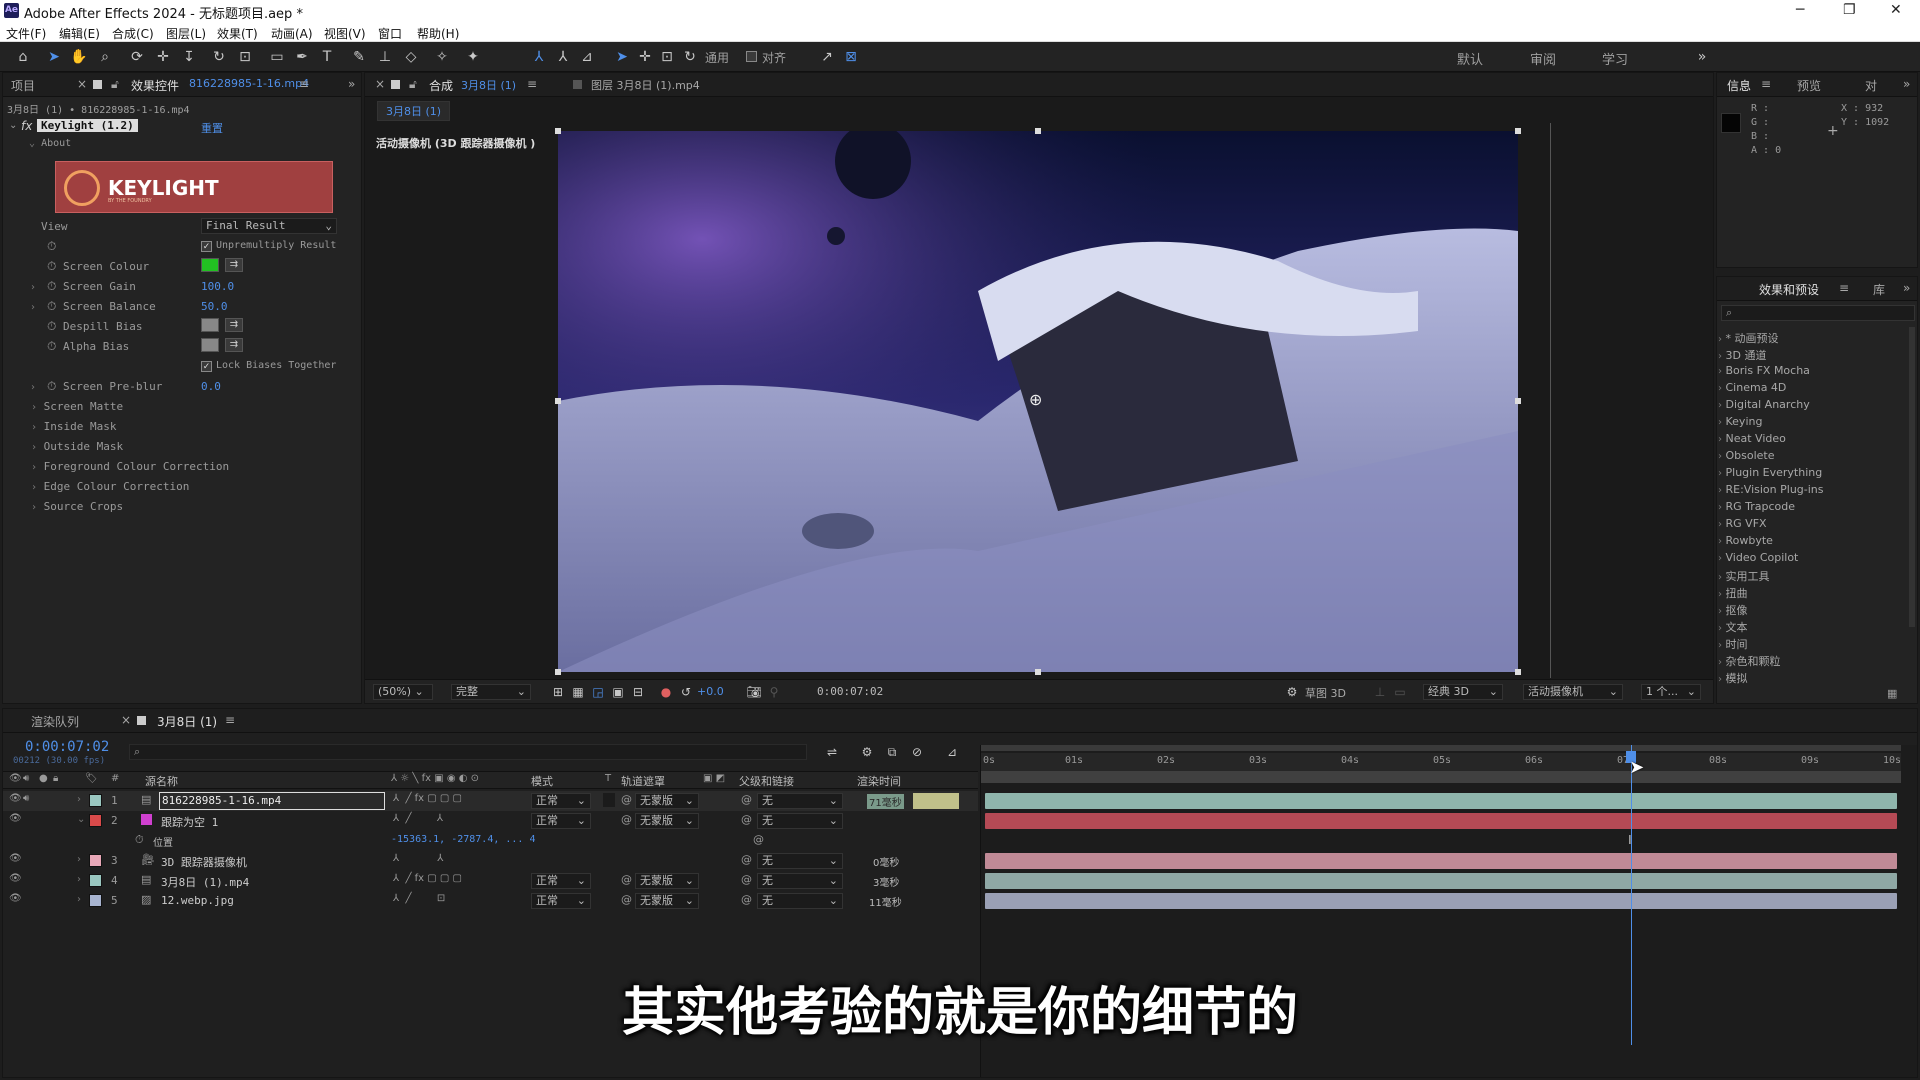  Describe the element at coordinates (51, 306) in the screenshot. I see `screen-balance-stopwatch-icon: ⏱︎` at that location.